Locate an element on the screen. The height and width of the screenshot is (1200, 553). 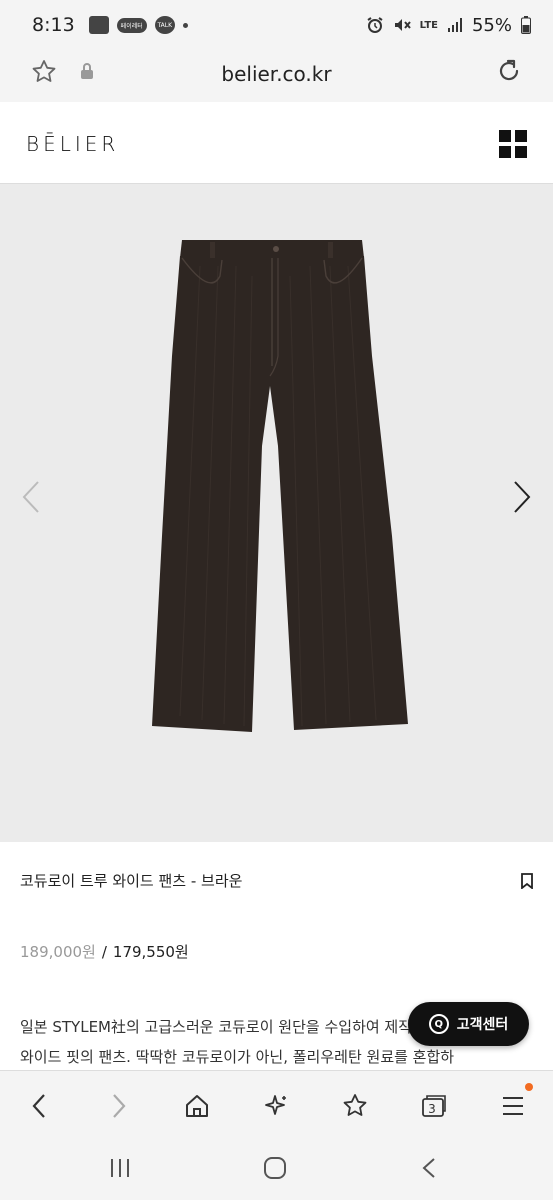
gallery-notification-icon is located at coordinates (98, 25).